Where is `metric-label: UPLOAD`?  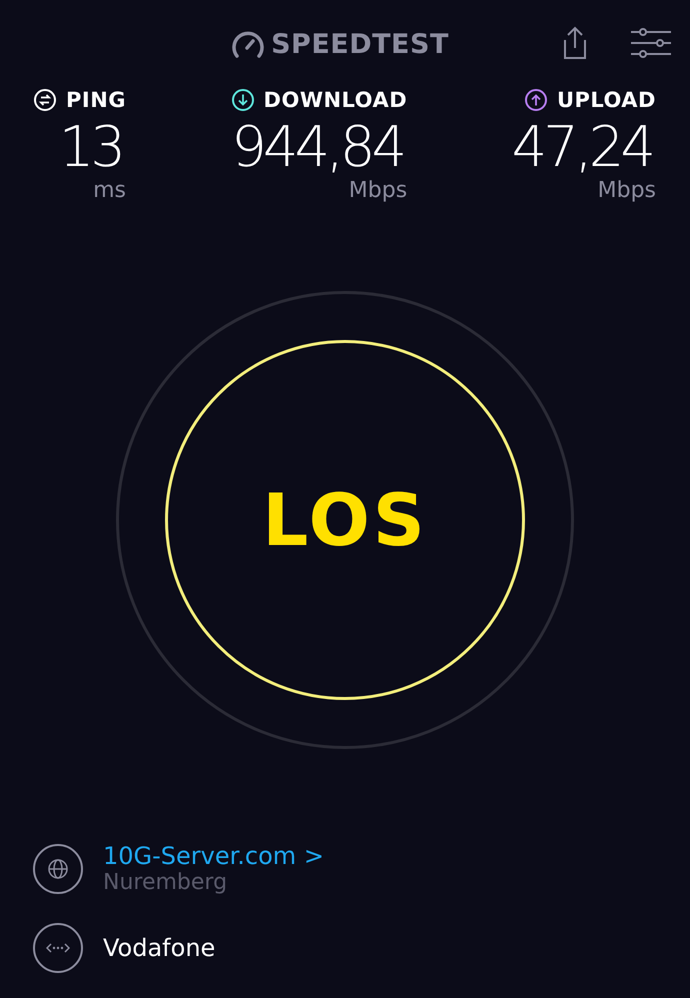 metric-label: UPLOAD is located at coordinates (606, 100).